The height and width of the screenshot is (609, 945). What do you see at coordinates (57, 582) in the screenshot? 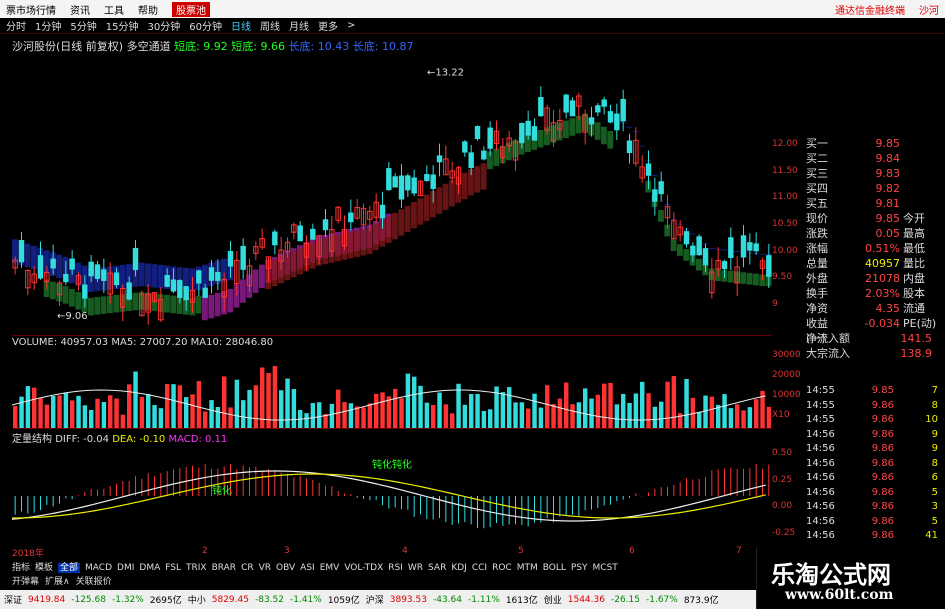
I see `bottom-tab: 扩展∧` at bounding box center [57, 582].